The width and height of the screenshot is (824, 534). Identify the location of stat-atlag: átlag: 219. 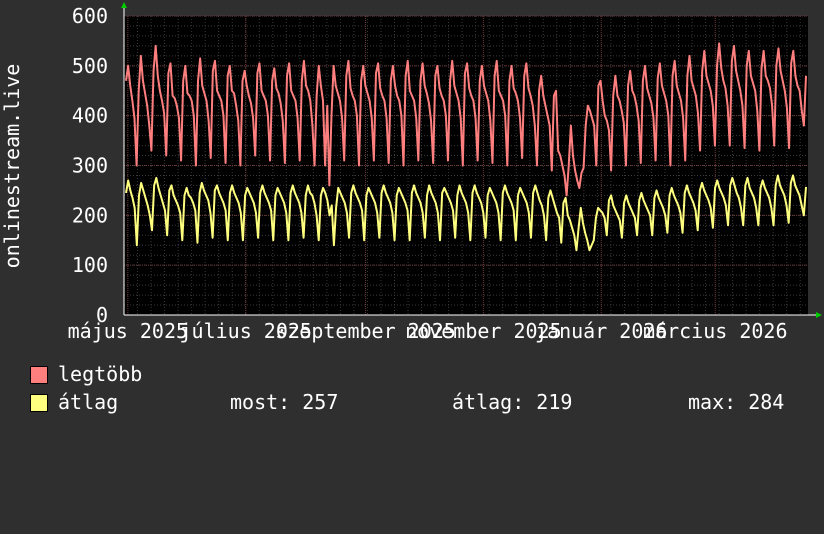
(512, 402).